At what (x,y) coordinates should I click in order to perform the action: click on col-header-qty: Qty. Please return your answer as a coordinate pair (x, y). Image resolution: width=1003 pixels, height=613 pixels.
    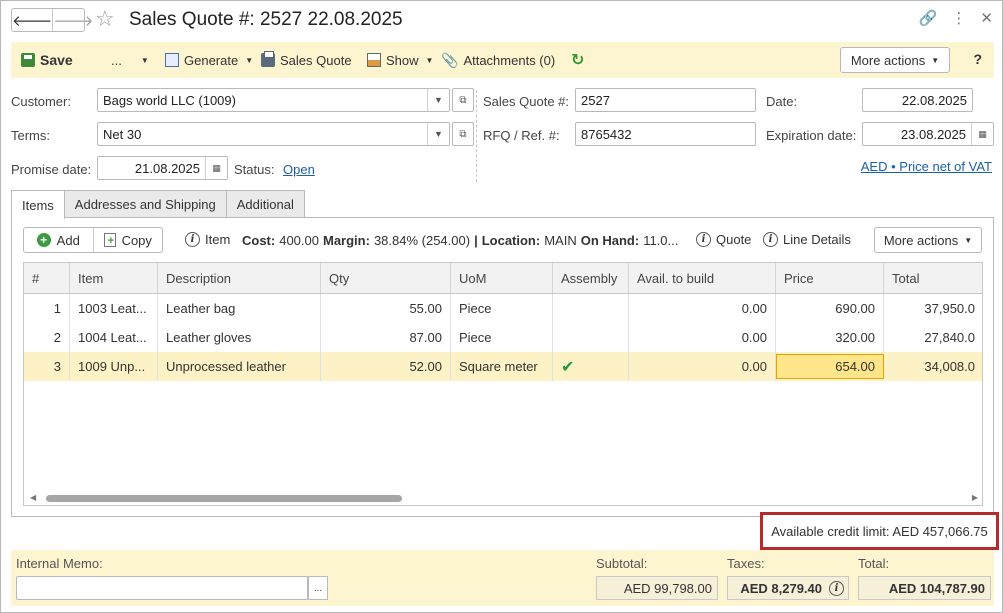
    Looking at the image, I should click on (386, 278).